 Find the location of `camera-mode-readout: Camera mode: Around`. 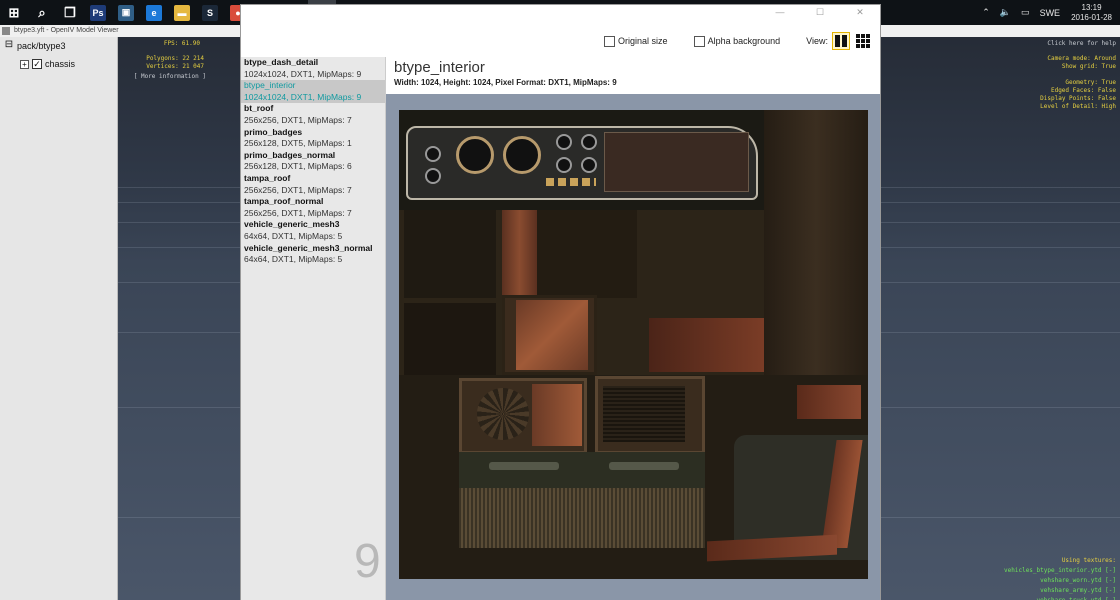

camera-mode-readout: Camera mode: Around is located at coordinates (1081, 59).